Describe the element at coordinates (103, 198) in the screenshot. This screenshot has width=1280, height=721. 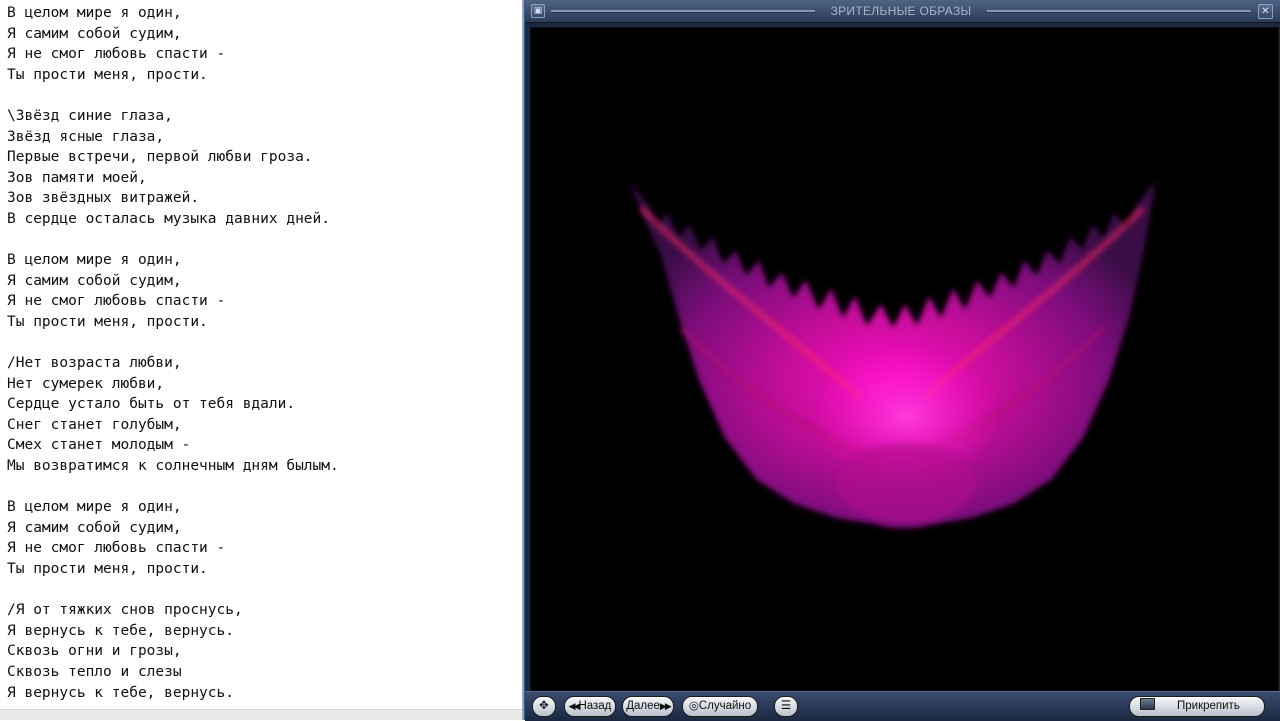
I see `lyric-line: Зов звёздных витражей.` at that location.